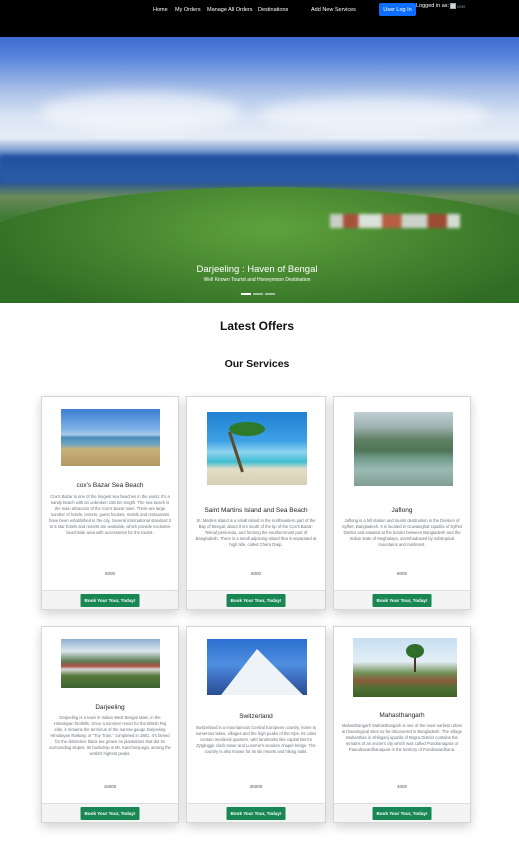 This screenshot has height=850, width=519. Describe the element at coordinates (397, 9) in the screenshot. I see `user-login-button: User Log In` at that location.